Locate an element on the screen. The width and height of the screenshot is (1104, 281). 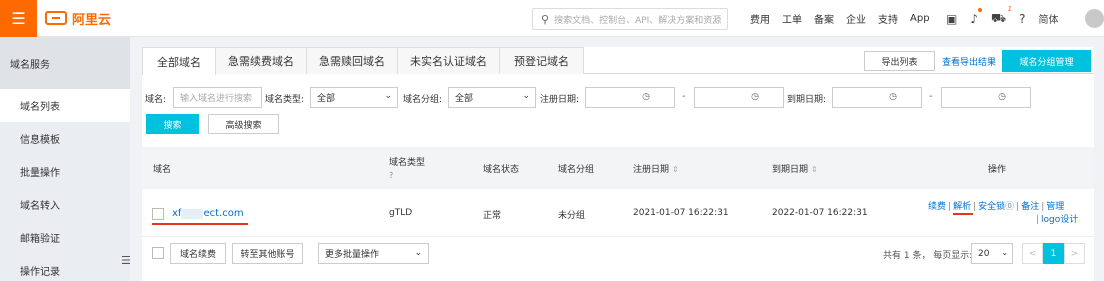
avatar is located at coordinates (1094, 18).